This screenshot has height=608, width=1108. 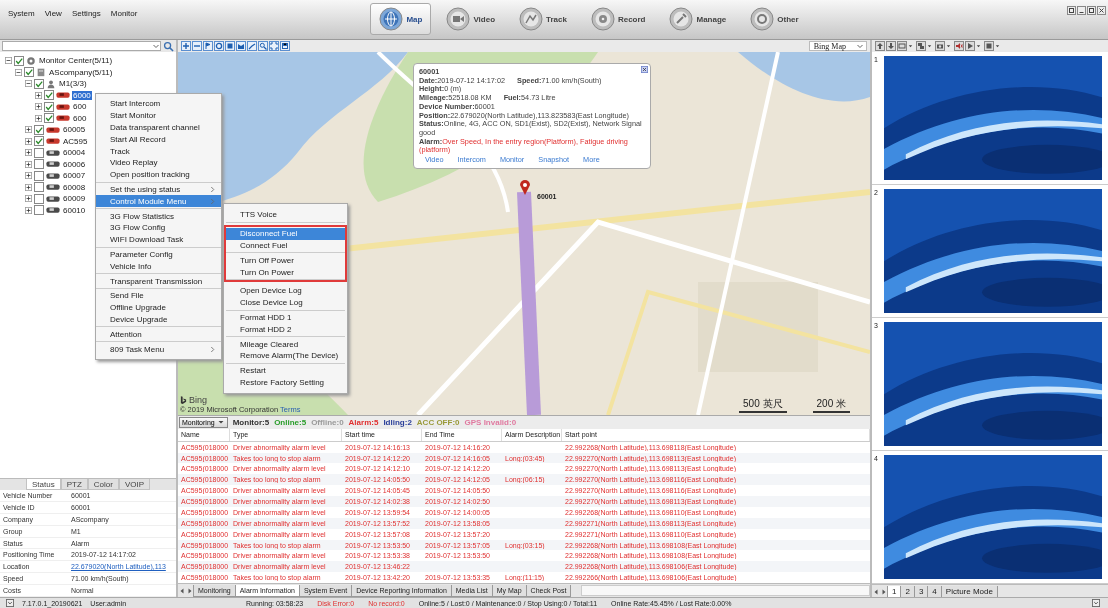 What do you see at coordinates (969, 591) in the screenshot?
I see `tab: Picture Mode` at bounding box center [969, 591].